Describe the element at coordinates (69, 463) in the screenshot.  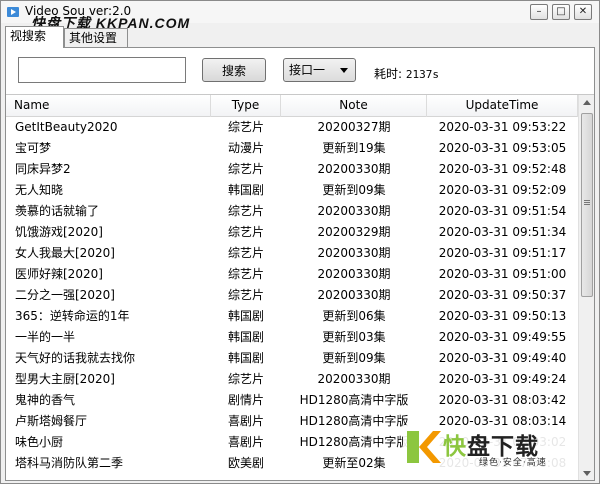
I see `cell-name: 塔科马消防队第二季` at that location.